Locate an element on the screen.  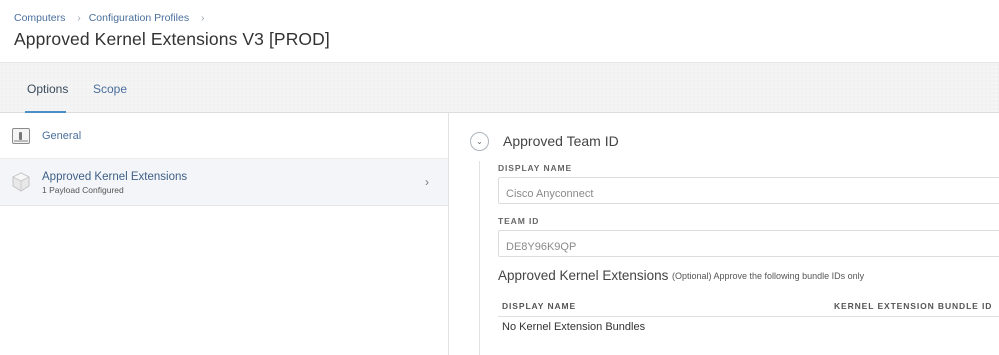
subsection-title: Approved Kernel Extensions is located at coordinates (583, 275).